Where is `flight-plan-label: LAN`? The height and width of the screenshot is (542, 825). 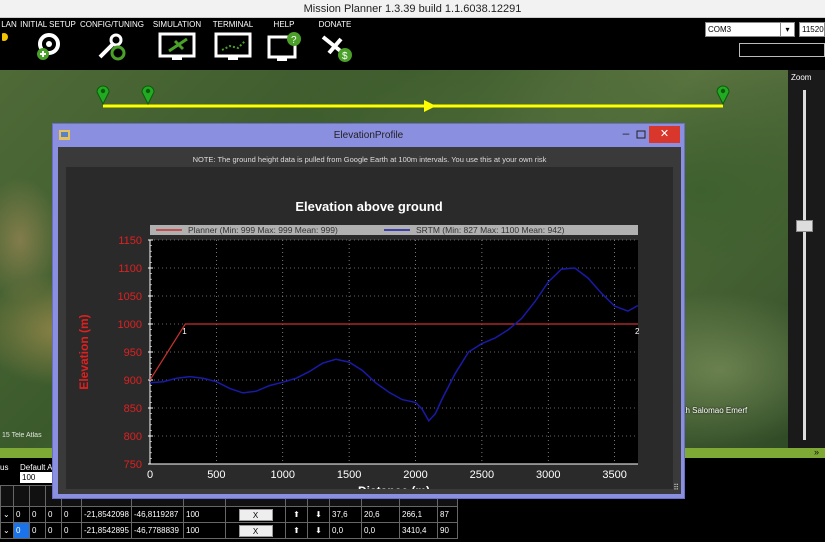
flight-plan-label: LAN is located at coordinates (9, 24).